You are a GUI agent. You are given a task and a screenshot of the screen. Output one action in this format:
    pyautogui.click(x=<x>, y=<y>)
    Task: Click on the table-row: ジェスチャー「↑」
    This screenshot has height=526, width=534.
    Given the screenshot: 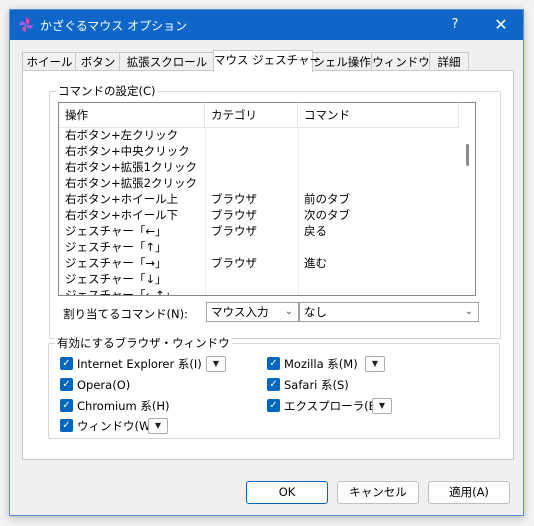 What is the action you would take?
    pyautogui.click(x=259, y=247)
    